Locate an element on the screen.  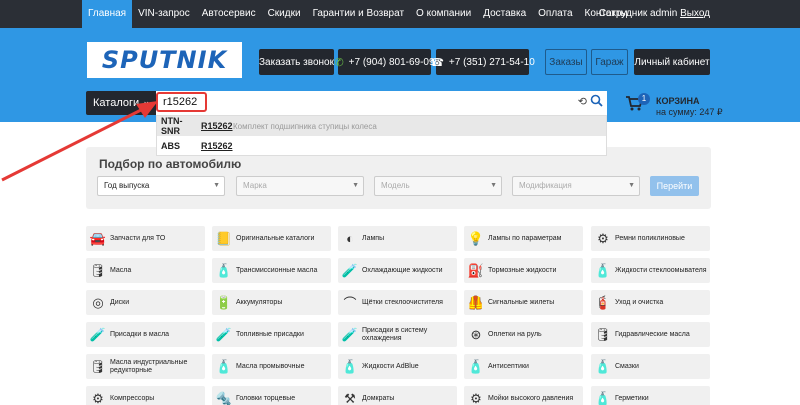
flush-oil-icon: 🧴 is located at coordinates (224, 366).